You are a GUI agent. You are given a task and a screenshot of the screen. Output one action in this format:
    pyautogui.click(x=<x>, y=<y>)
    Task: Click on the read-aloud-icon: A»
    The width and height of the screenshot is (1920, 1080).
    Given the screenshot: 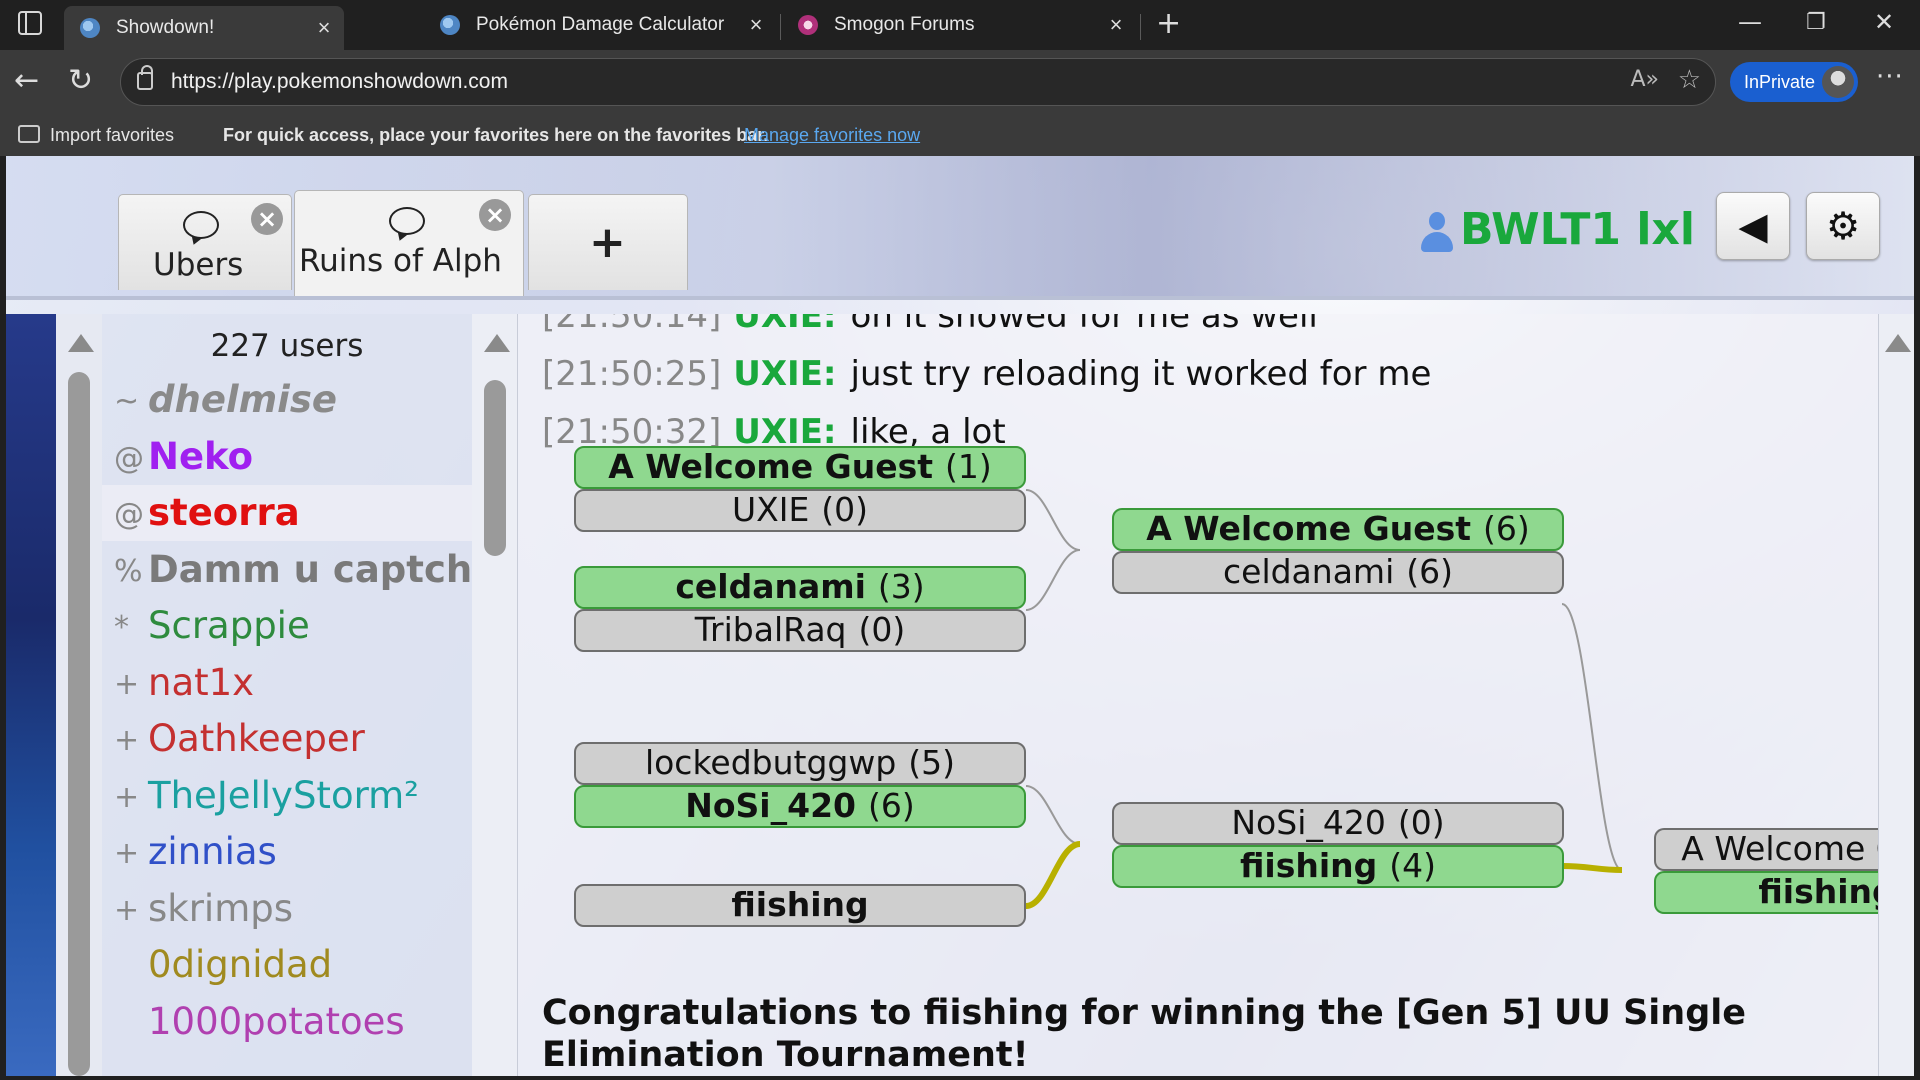 What is the action you would take?
    pyautogui.click(x=1644, y=79)
    